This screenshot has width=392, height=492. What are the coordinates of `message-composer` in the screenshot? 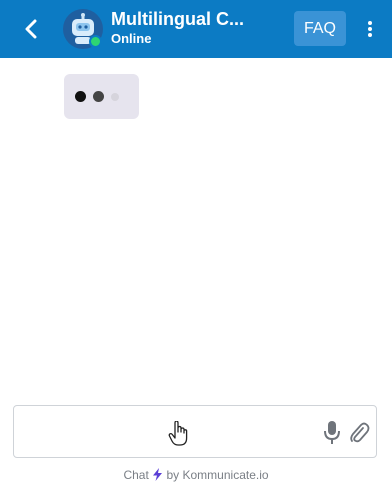 It's located at (195, 431).